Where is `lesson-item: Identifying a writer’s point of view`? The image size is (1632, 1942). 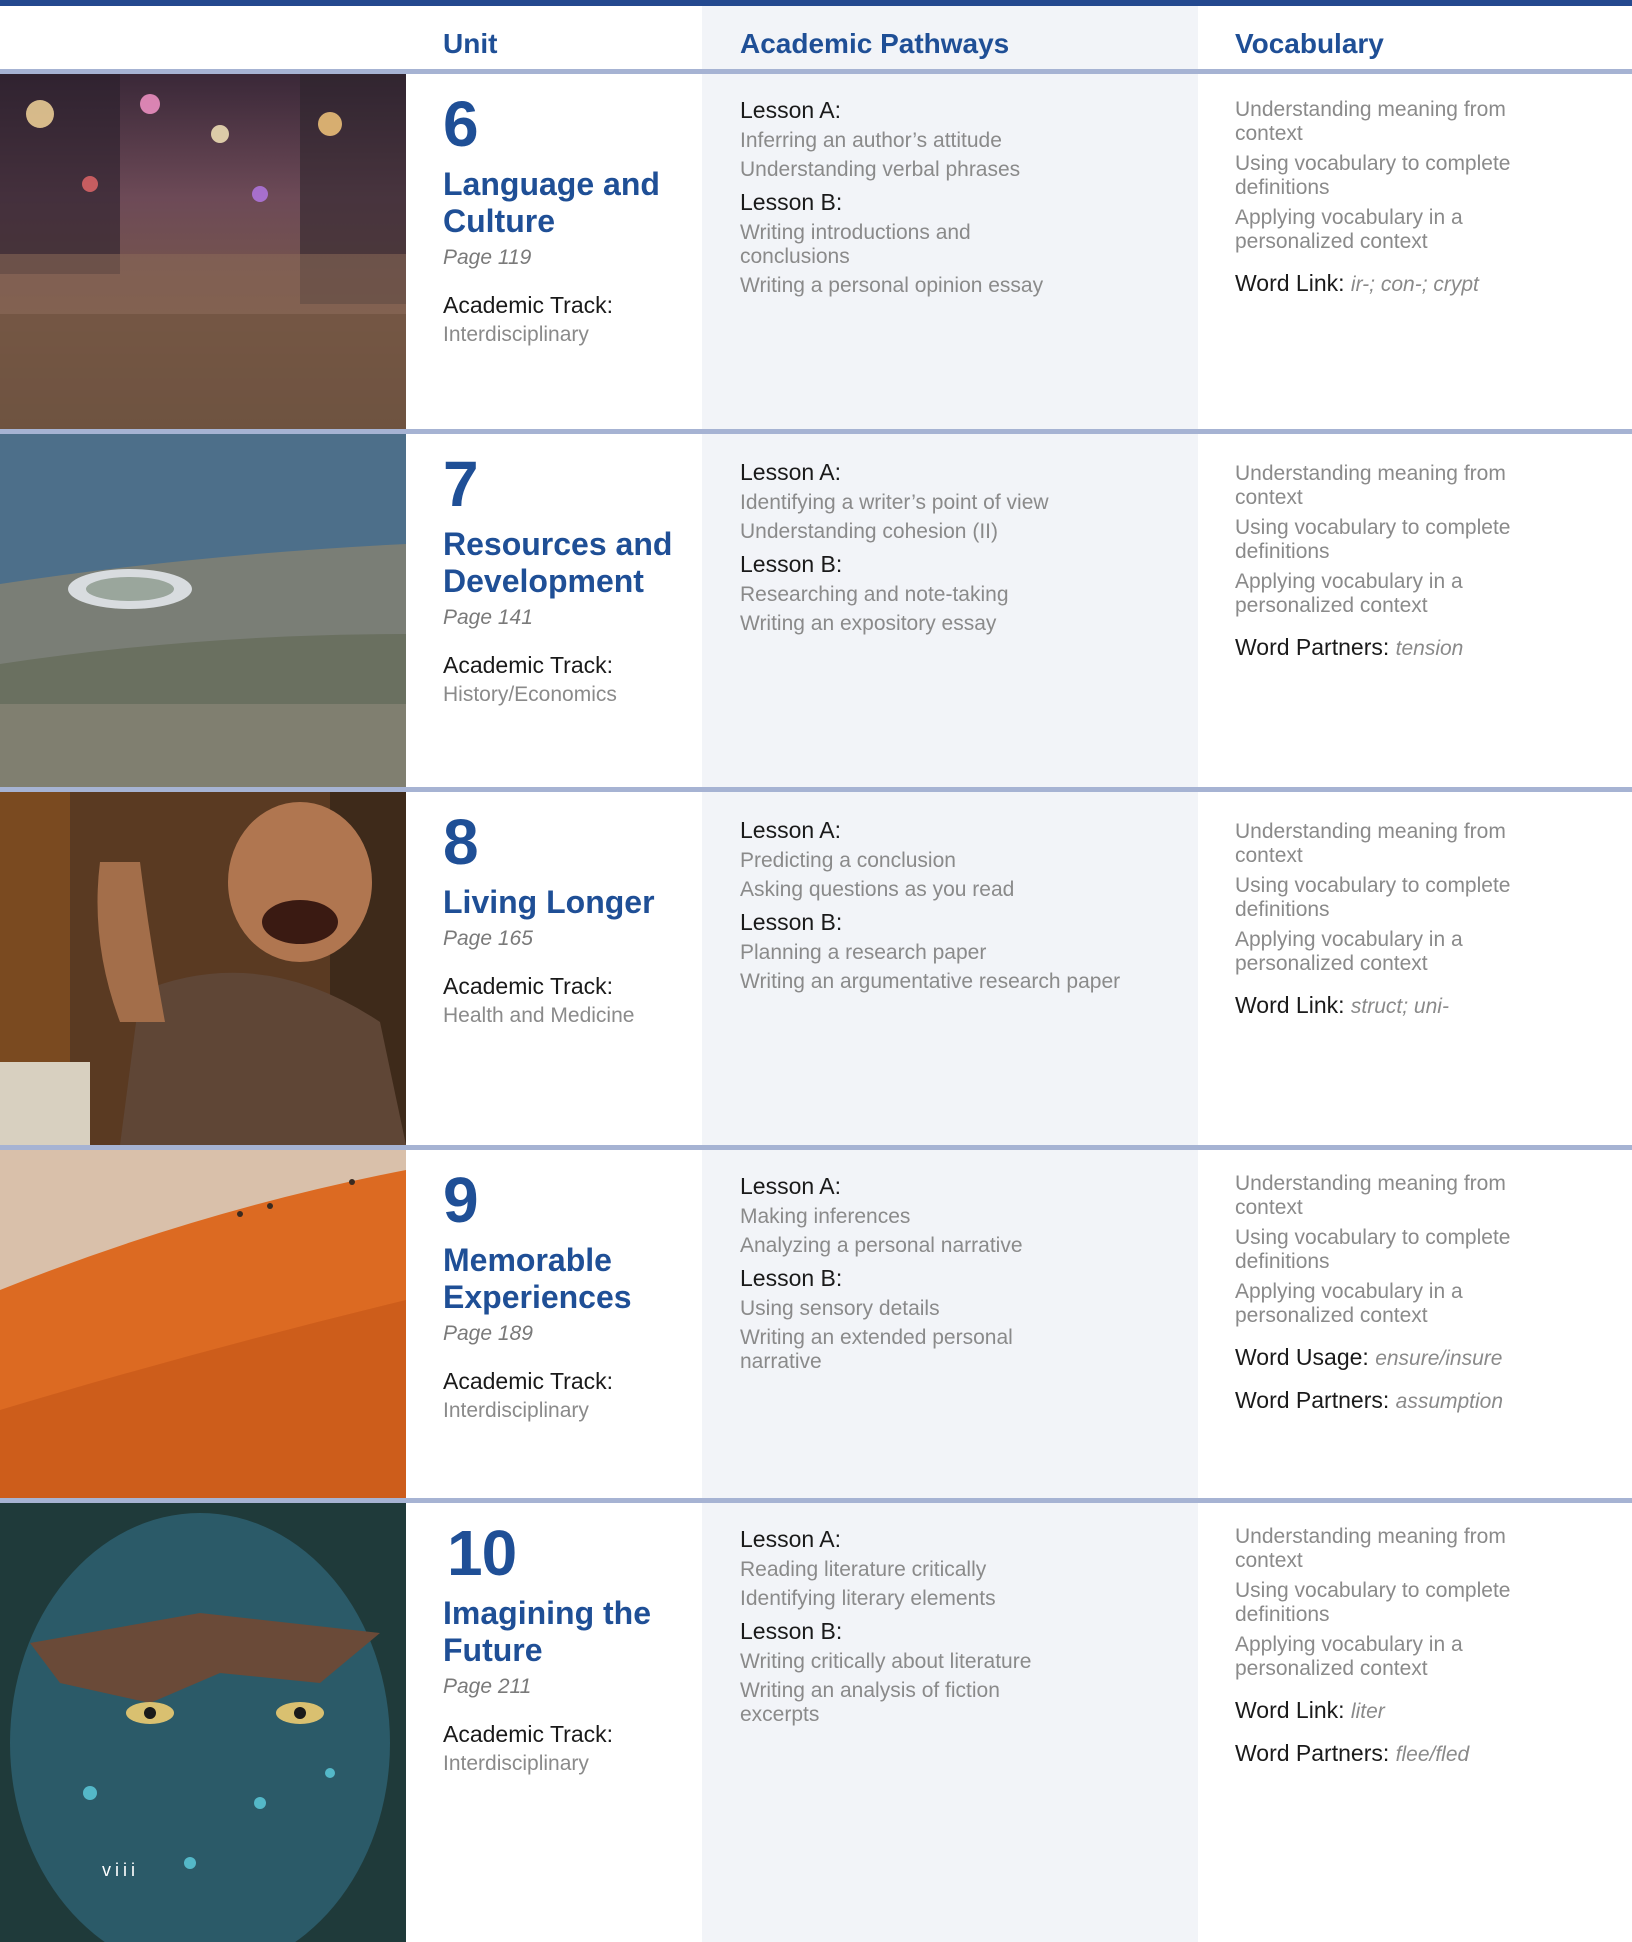
lesson-item: Identifying a writer’s point of view is located at coordinates (894, 502).